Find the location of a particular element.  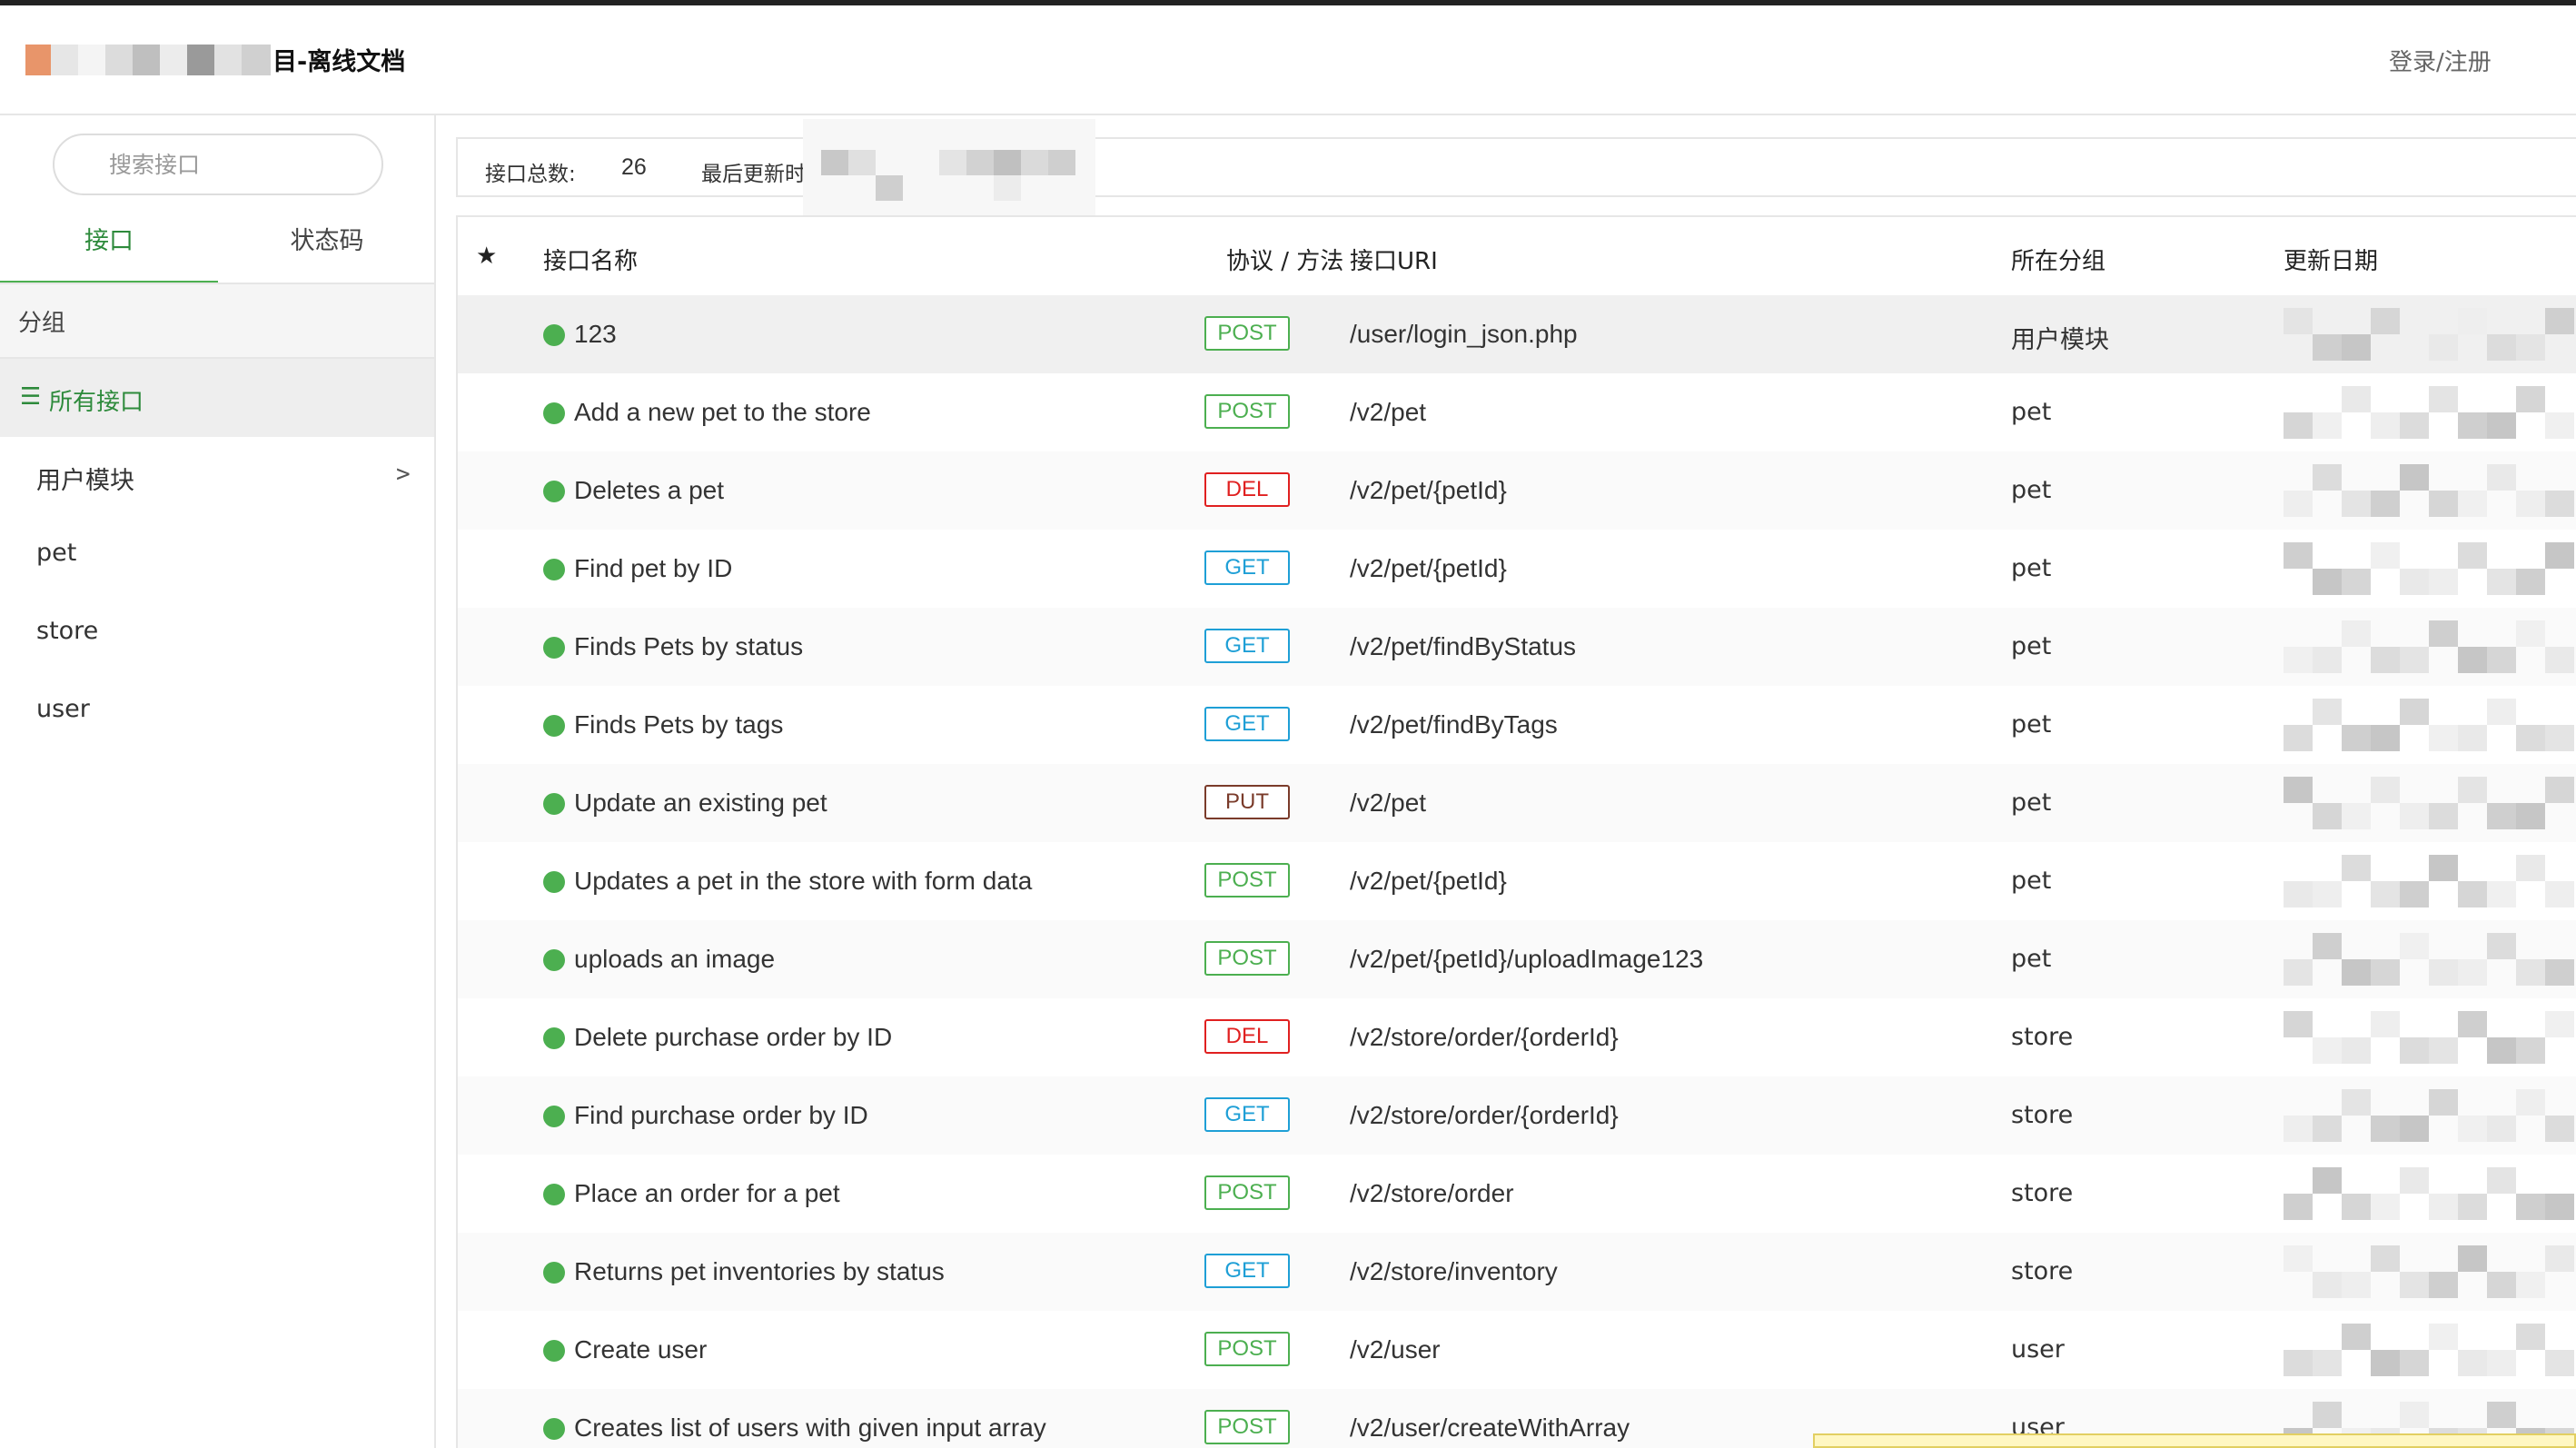

total-count-label: 接口总数: is located at coordinates (530, 174).